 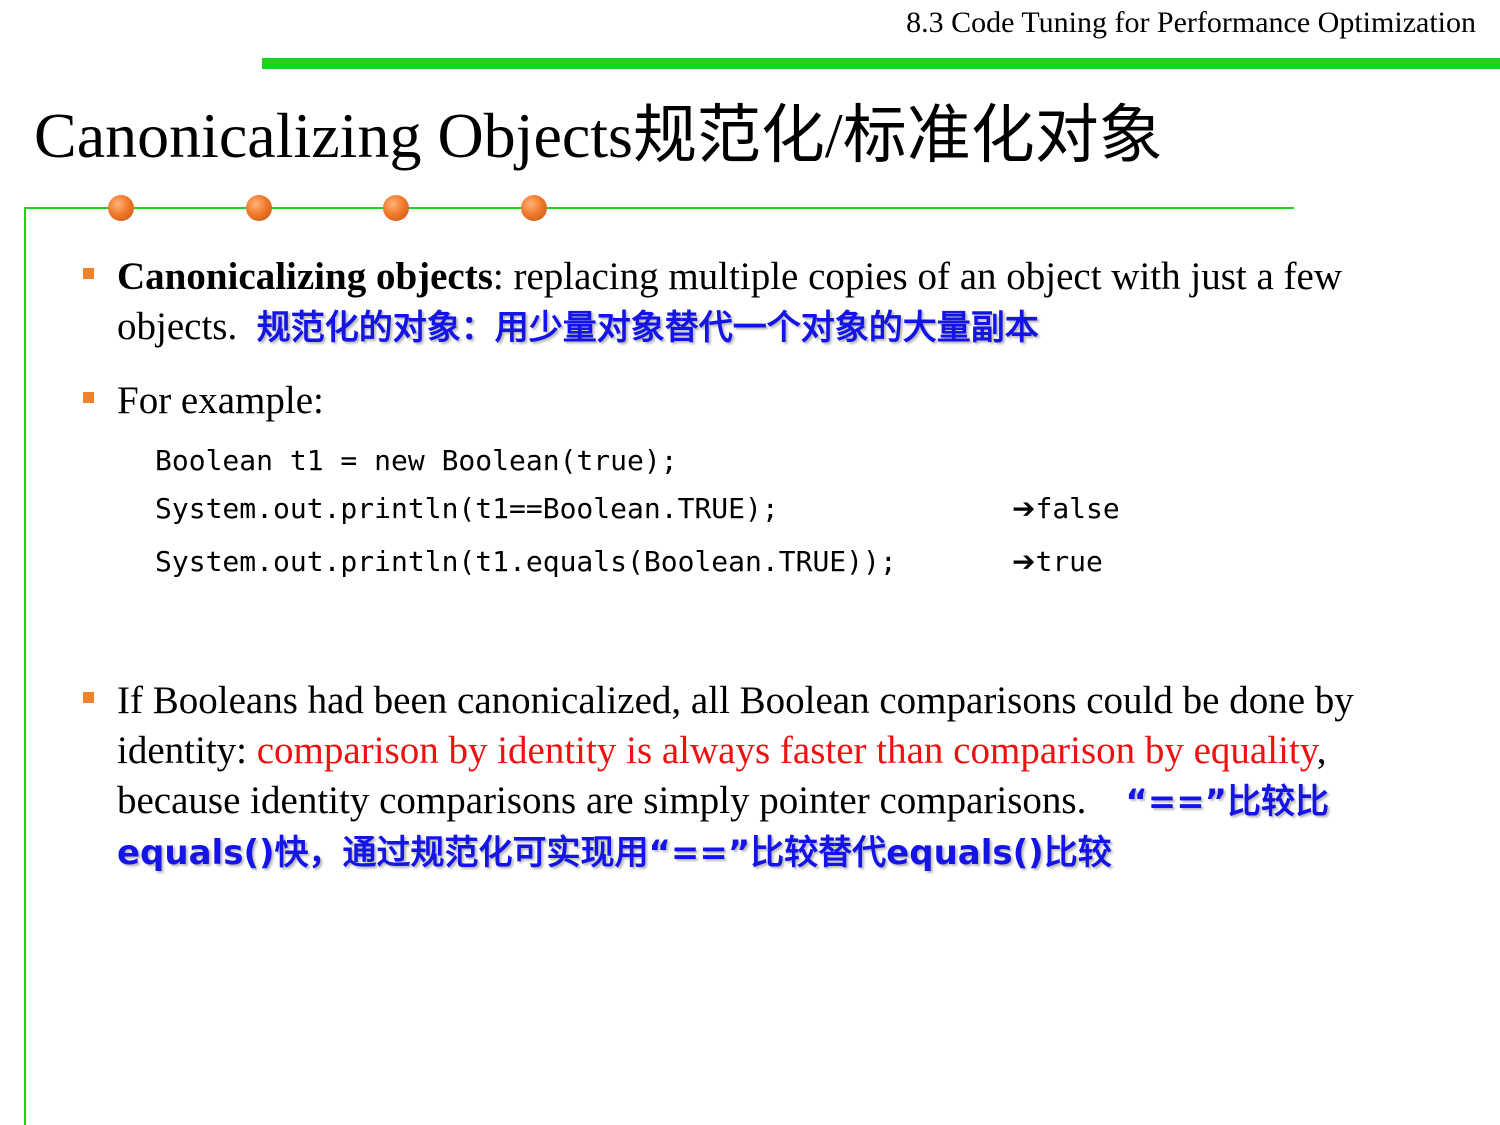 I want to click on slide-title: Canonicalizing Objects规范化/标准化对象, so click(x=598, y=135).